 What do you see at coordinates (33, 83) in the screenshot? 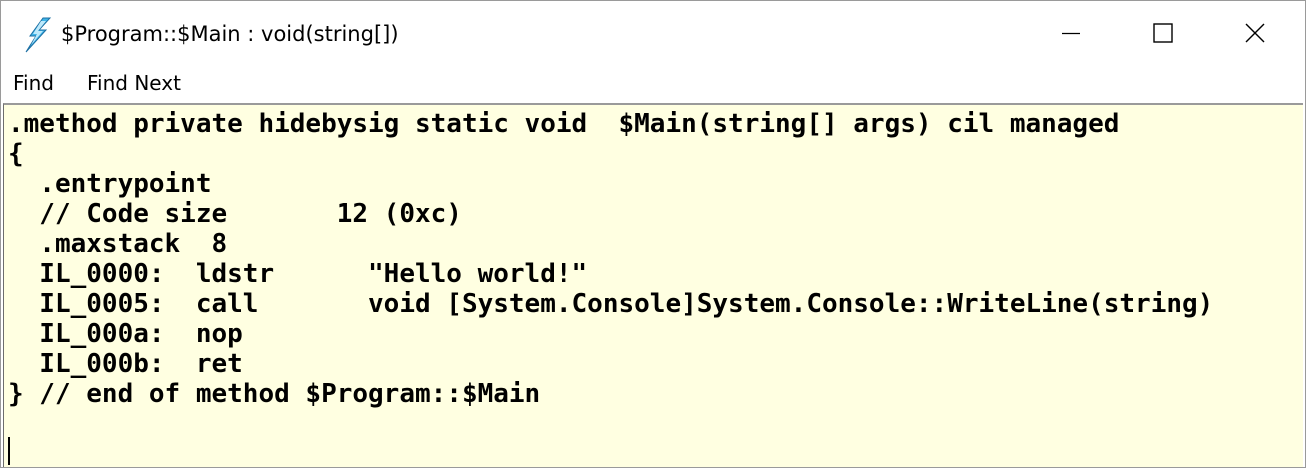
I see `menu-find: Find` at bounding box center [33, 83].